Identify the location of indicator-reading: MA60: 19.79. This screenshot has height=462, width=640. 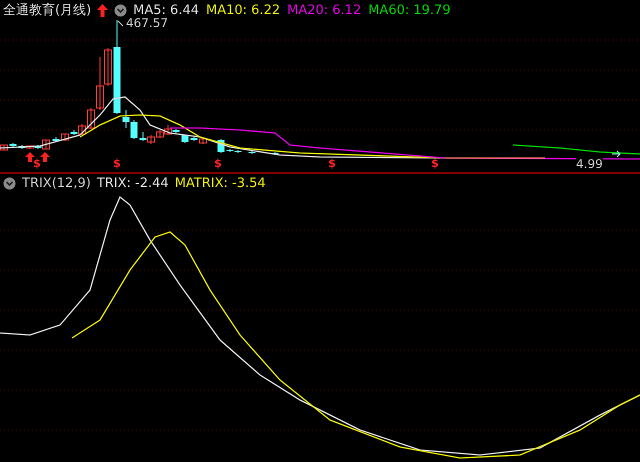
(409, 10).